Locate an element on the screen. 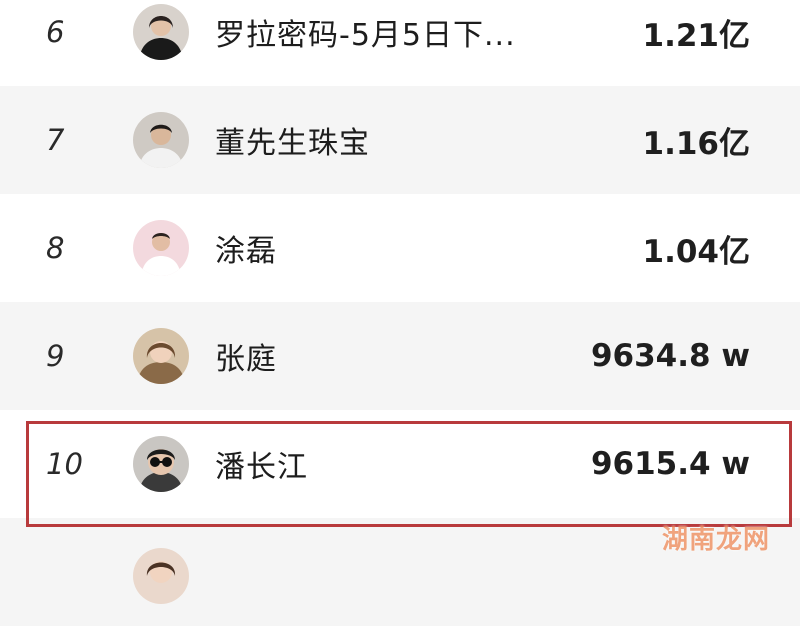  rank-number: 6 is located at coordinates (55, 32).